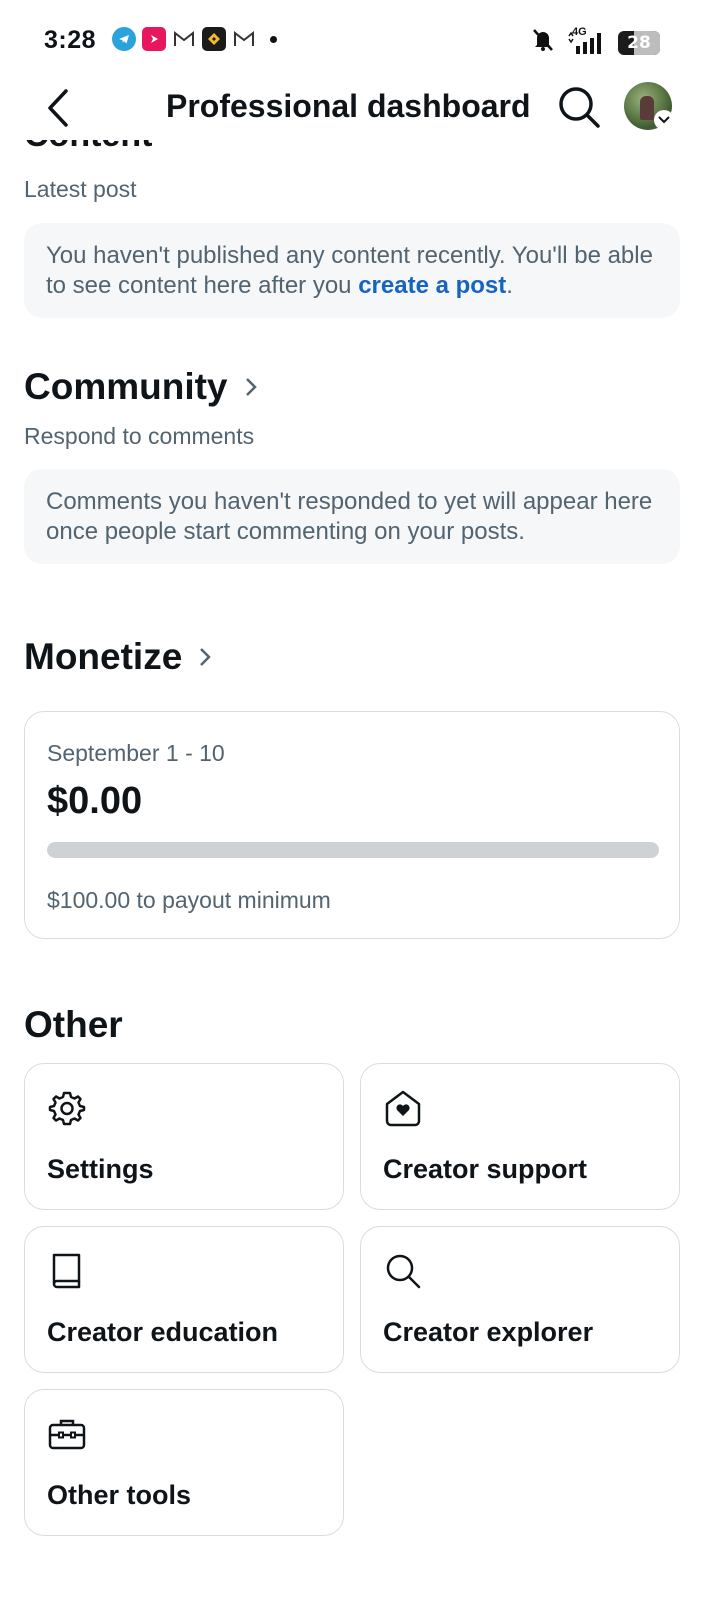  Describe the element at coordinates (163, 1332) in the screenshot. I see `creator-education-label: Creator education` at that location.